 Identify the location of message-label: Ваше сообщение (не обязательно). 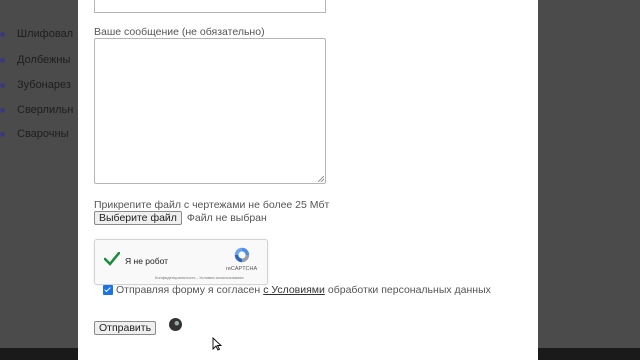
(179, 32).